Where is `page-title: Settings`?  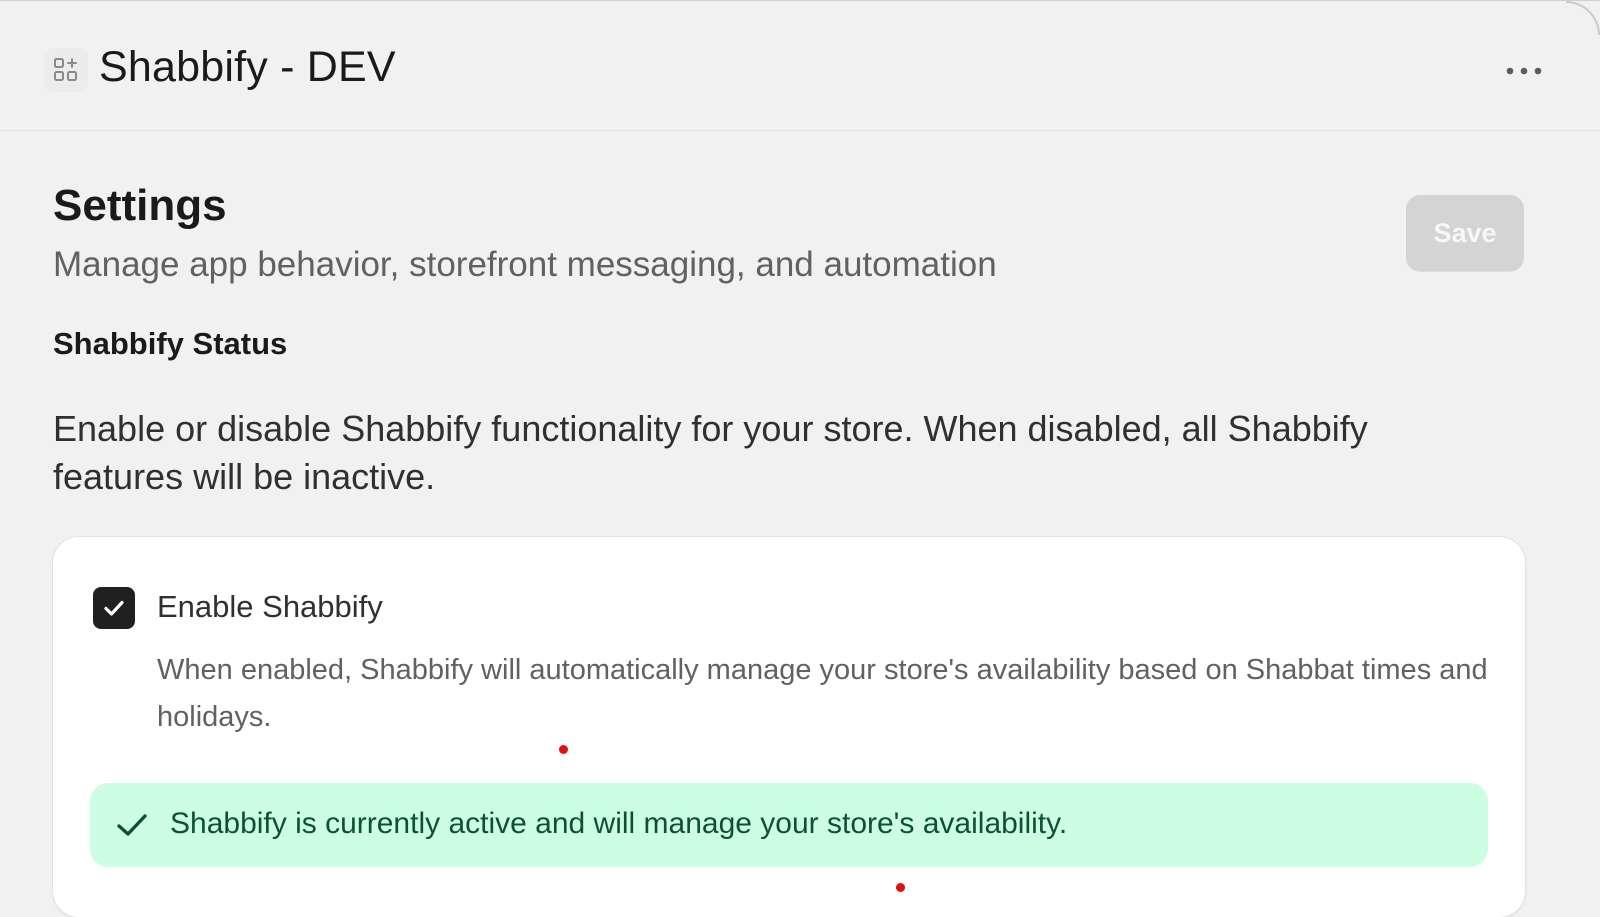 page-title: Settings is located at coordinates (140, 205).